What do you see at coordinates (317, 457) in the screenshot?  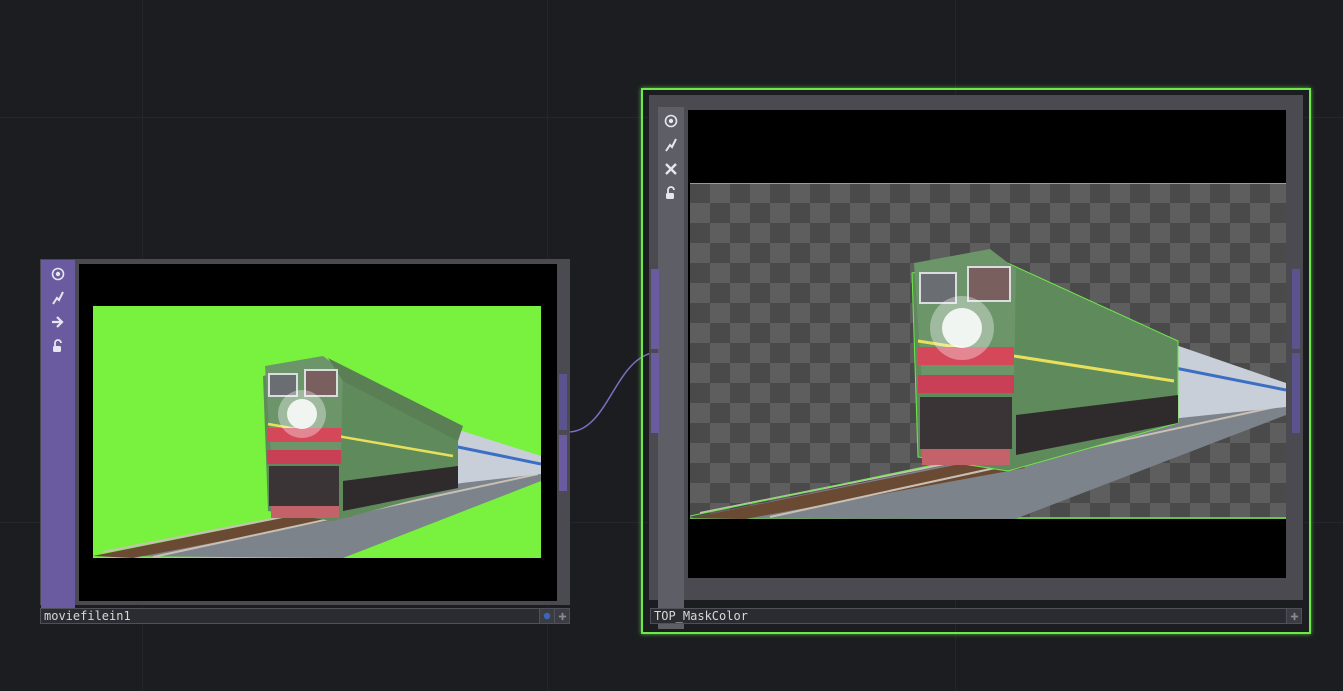 I see `train-image` at bounding box center [317, 457].